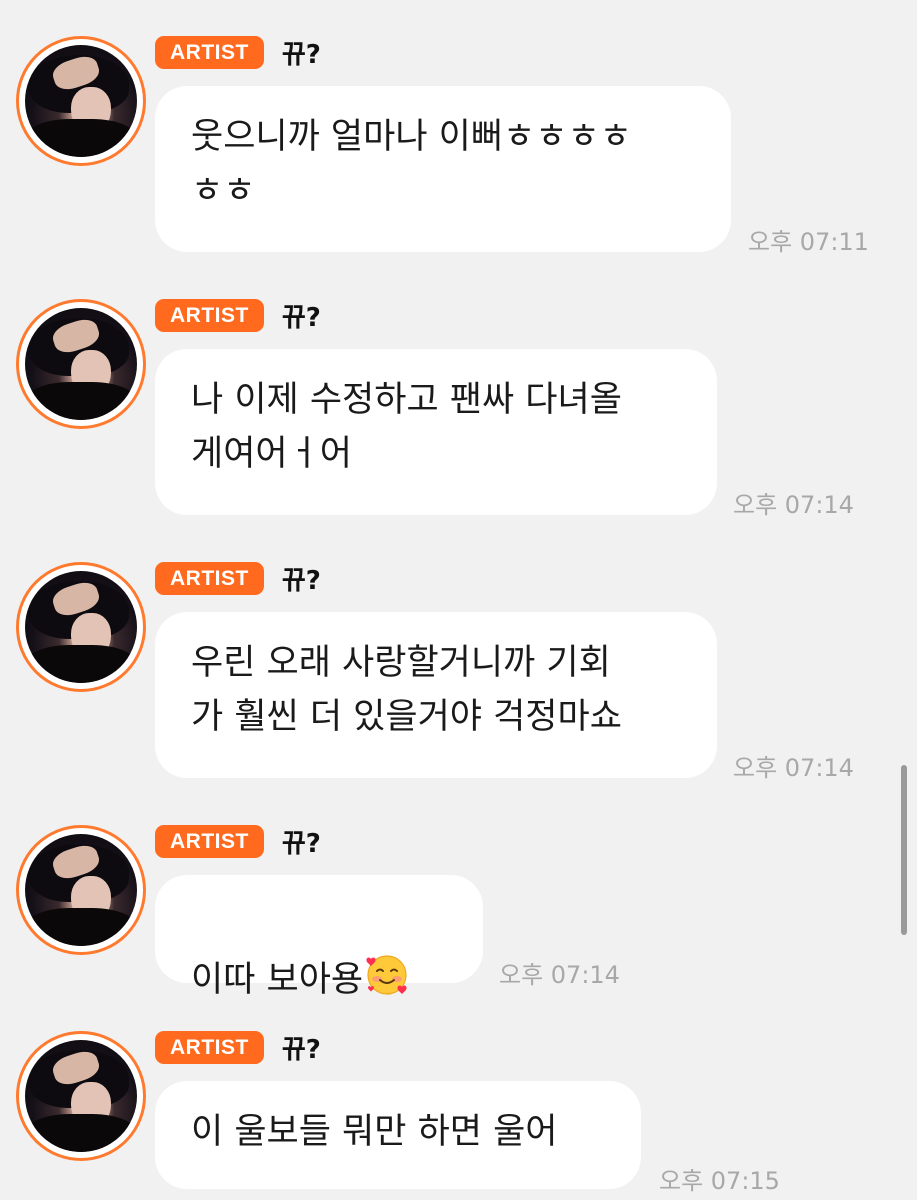 The height and width of the screenshot is (1200, 917). I want to click on message-time: 오후 07:11, so click(808, 242).